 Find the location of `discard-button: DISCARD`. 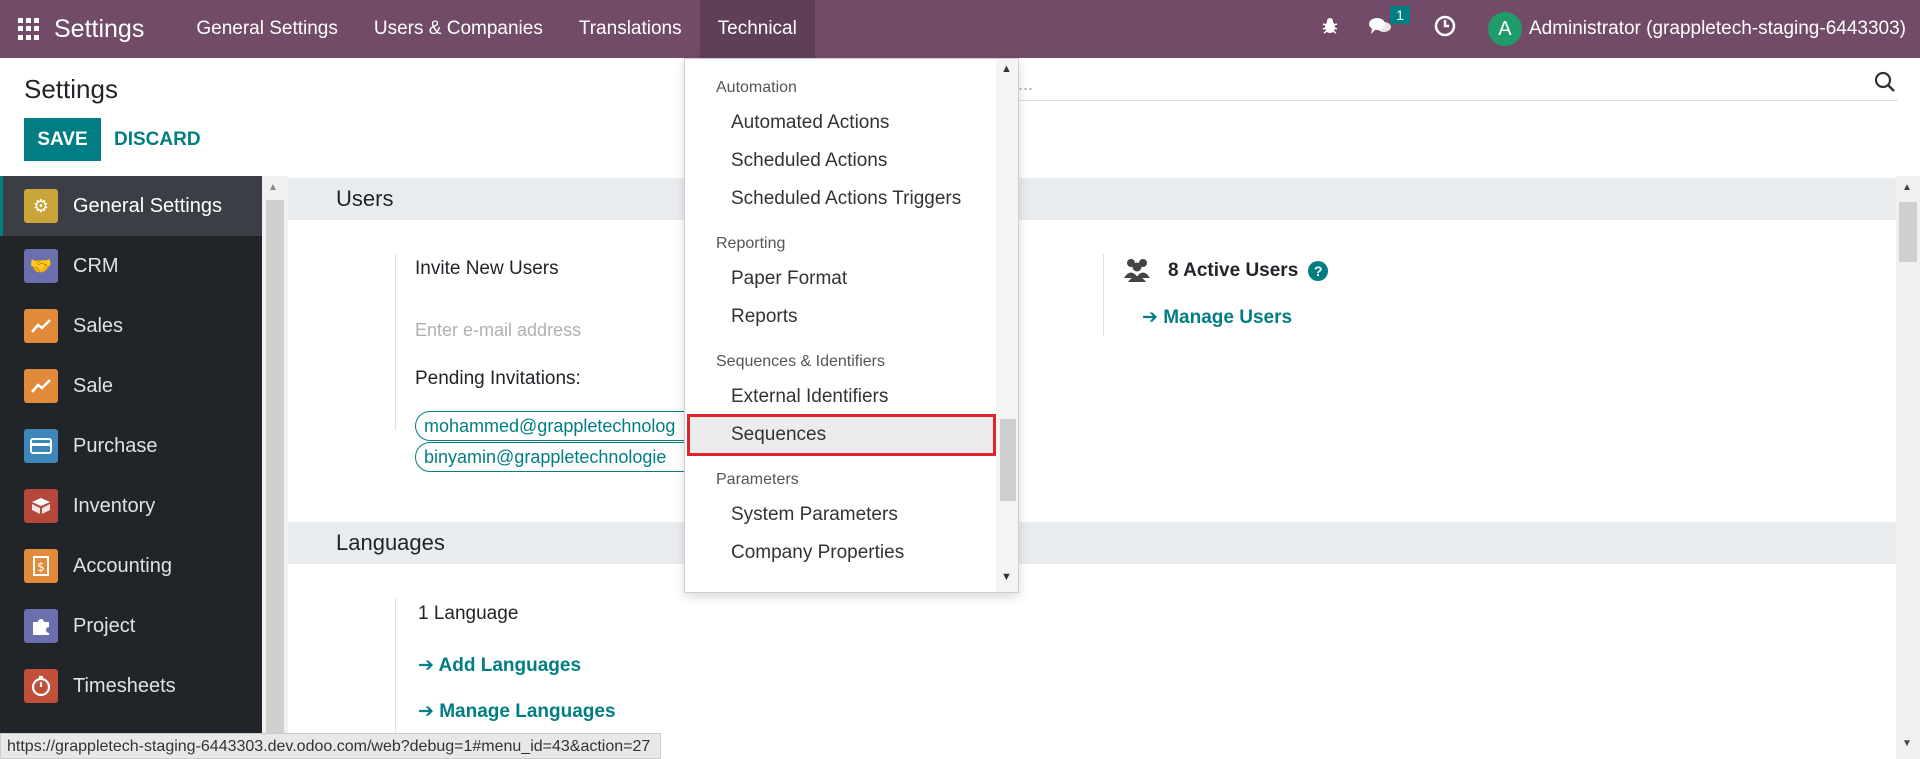

discard-button: DISCARD is located at coordinates (157, 139).